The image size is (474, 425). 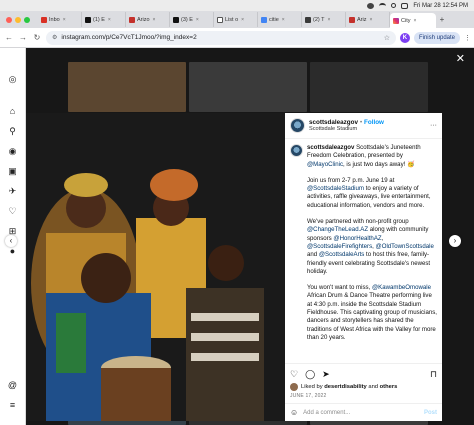 I want to click on window-controls, so click(x=19, y=19).